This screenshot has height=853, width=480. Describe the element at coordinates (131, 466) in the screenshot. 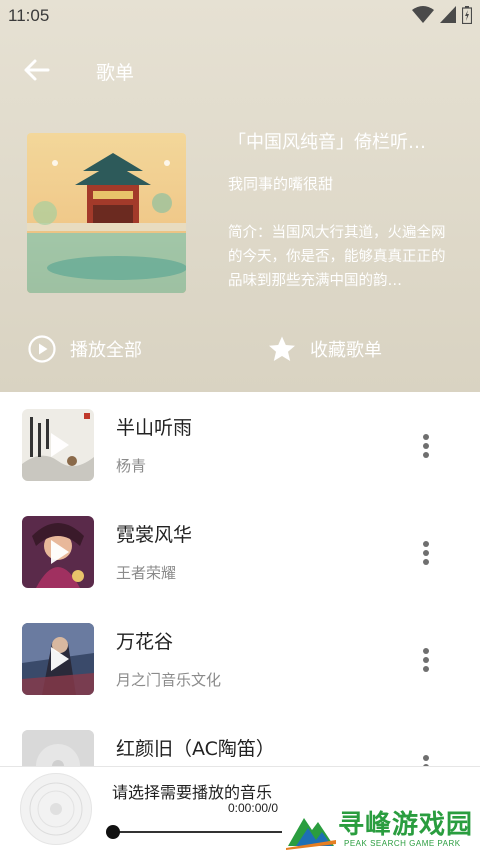

I see `song-artist: 杨青` at that location.